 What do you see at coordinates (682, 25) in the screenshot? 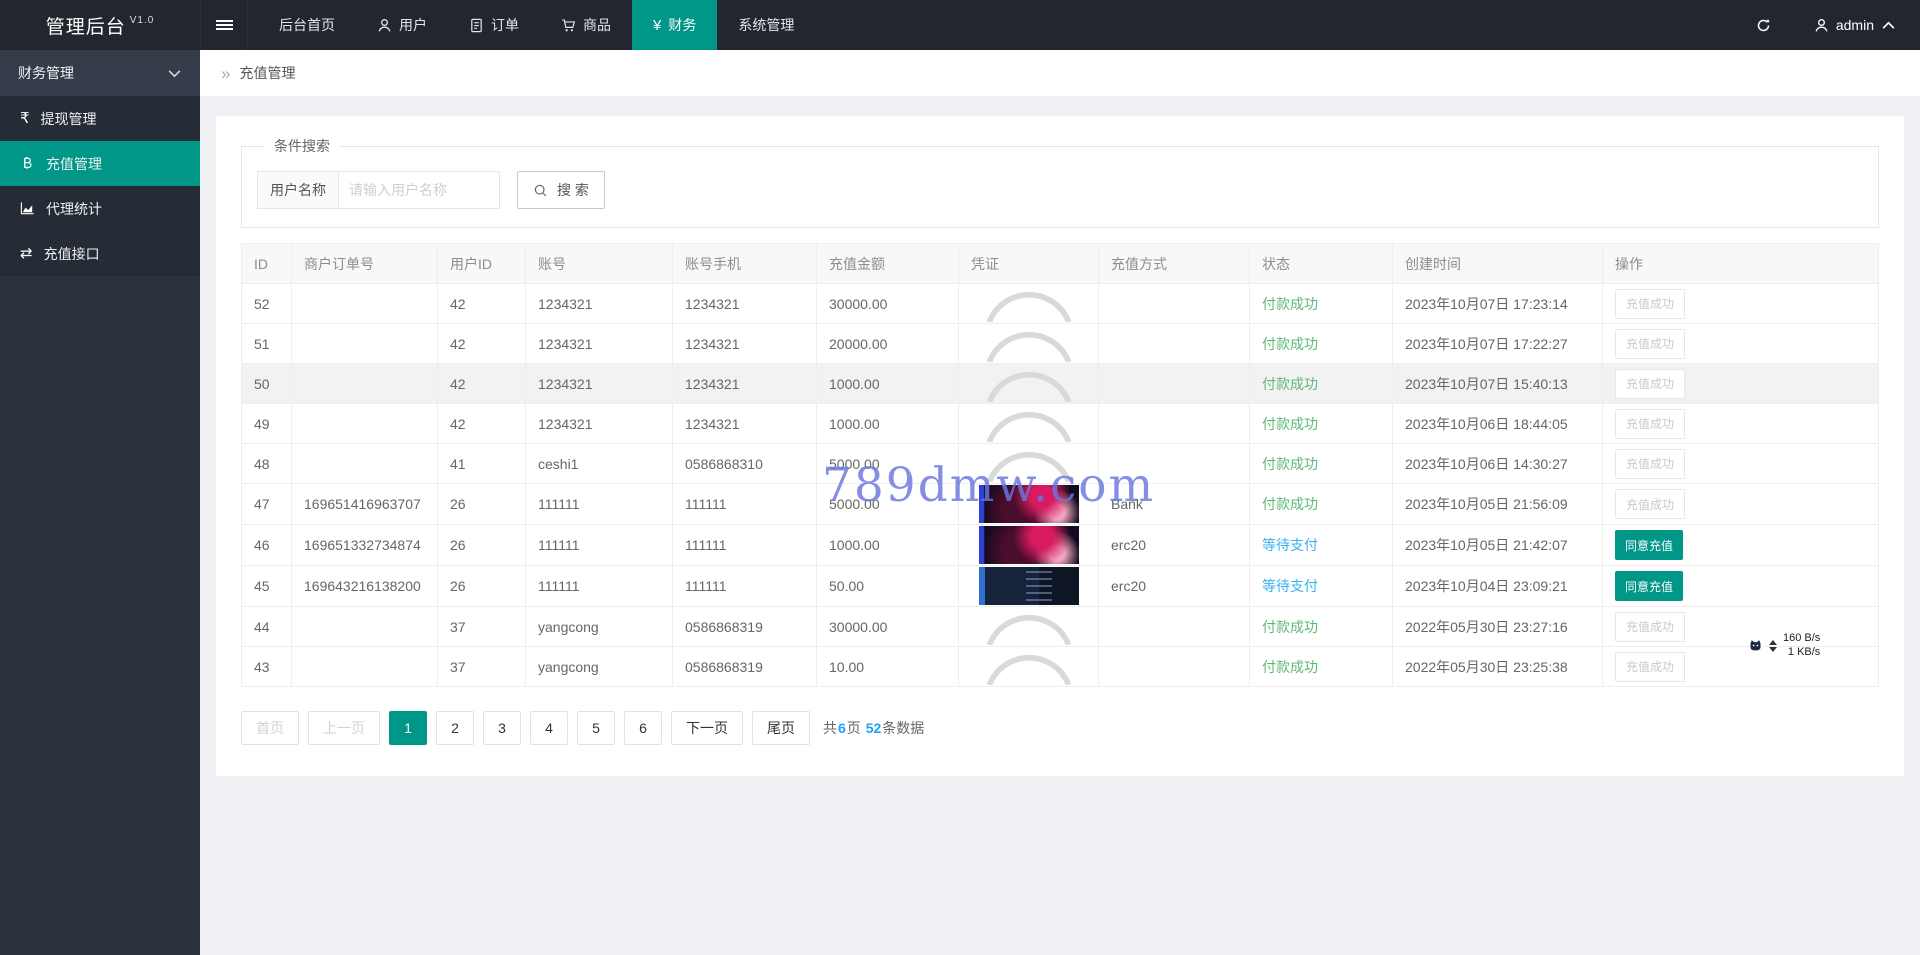
I see `nav-item-label: 财务` at bounding box center [682, 25].